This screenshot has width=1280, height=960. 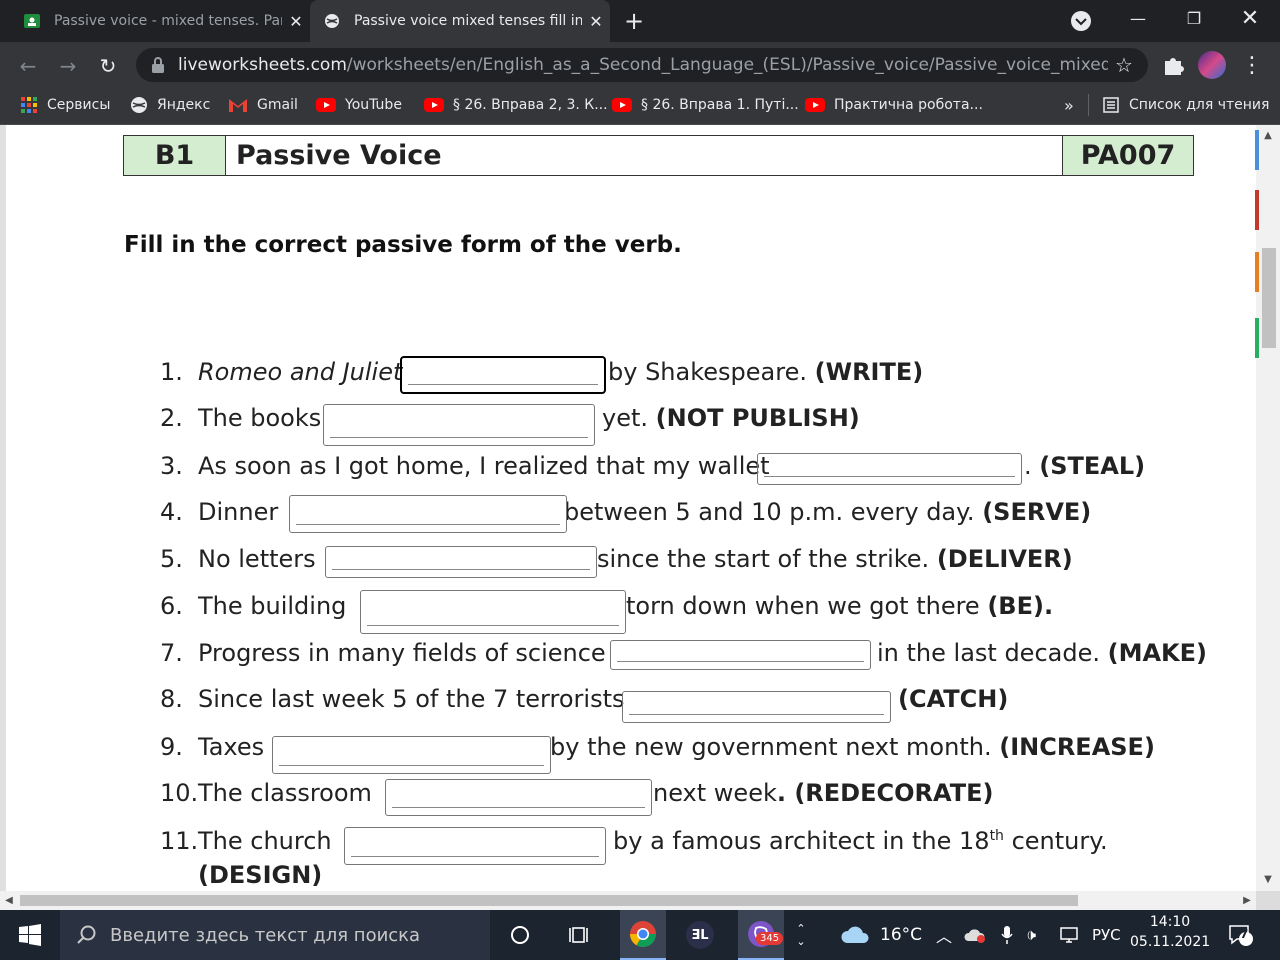 What do you see at coordinates (855, 934) in the screenshot?
I see `cloud-icon` at bounding box center [855, 934].